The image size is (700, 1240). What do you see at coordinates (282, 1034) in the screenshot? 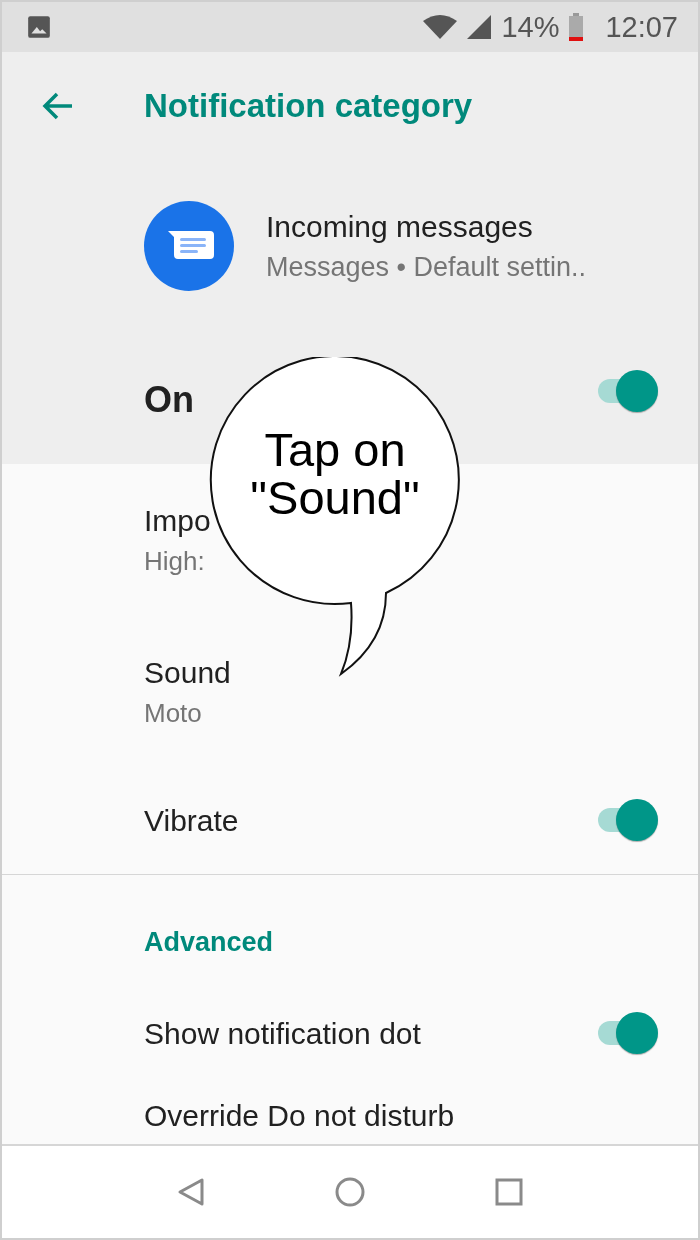
I see `setting-title: Show notification dot` at bounding box center [282, 1034].